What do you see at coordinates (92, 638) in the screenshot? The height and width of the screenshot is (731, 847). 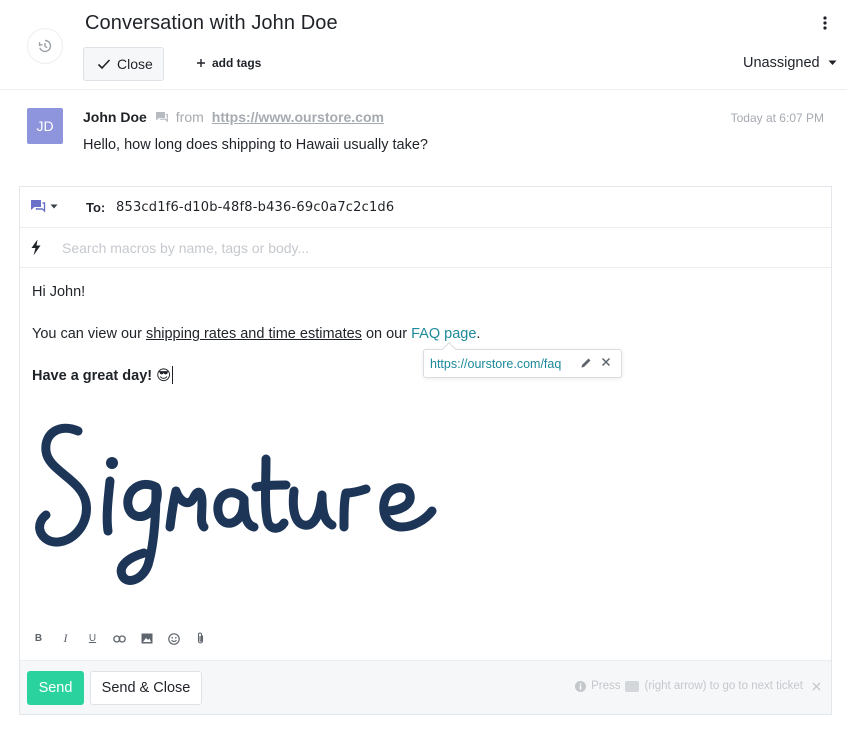 I see `underline-button: U` at bounding box center [92, 638].